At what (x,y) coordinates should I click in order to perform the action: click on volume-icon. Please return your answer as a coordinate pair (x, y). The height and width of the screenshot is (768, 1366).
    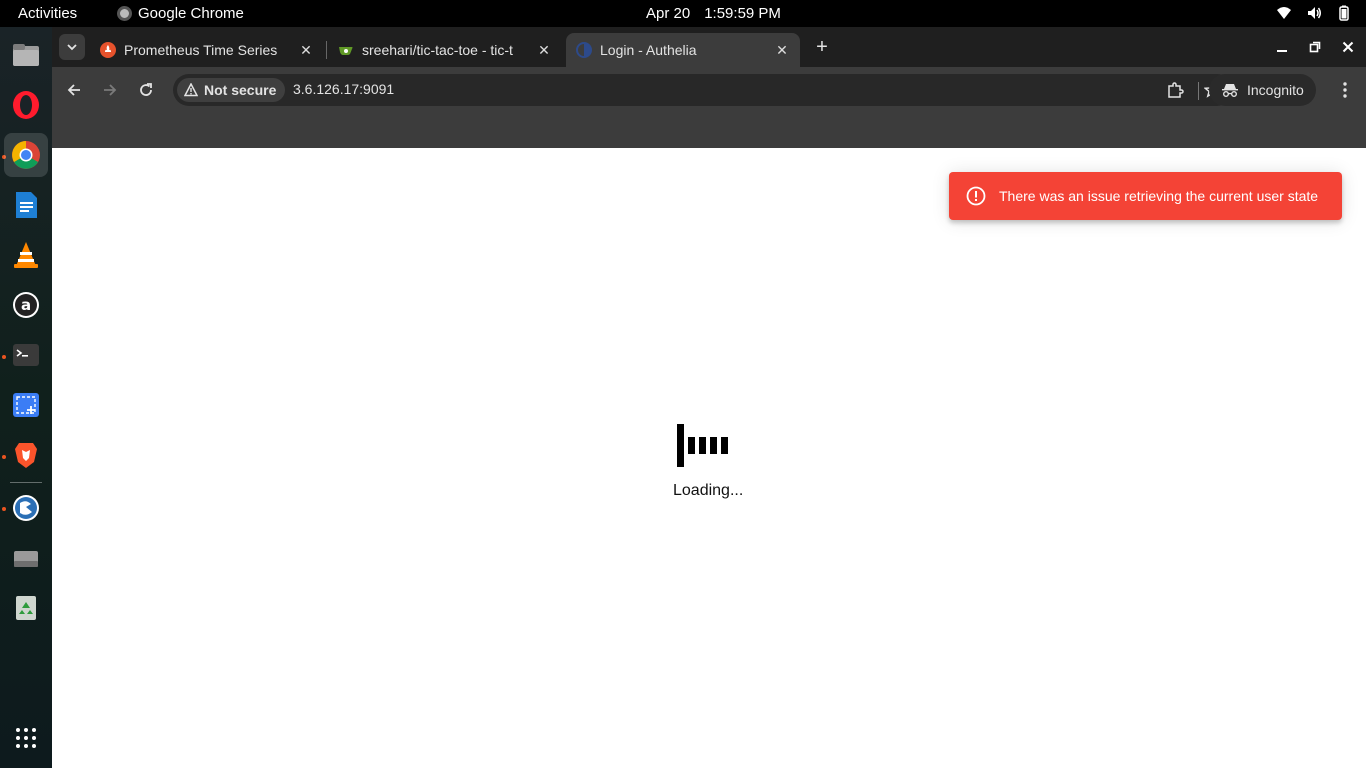
    Looking at the image, I should click on (1314, 13).